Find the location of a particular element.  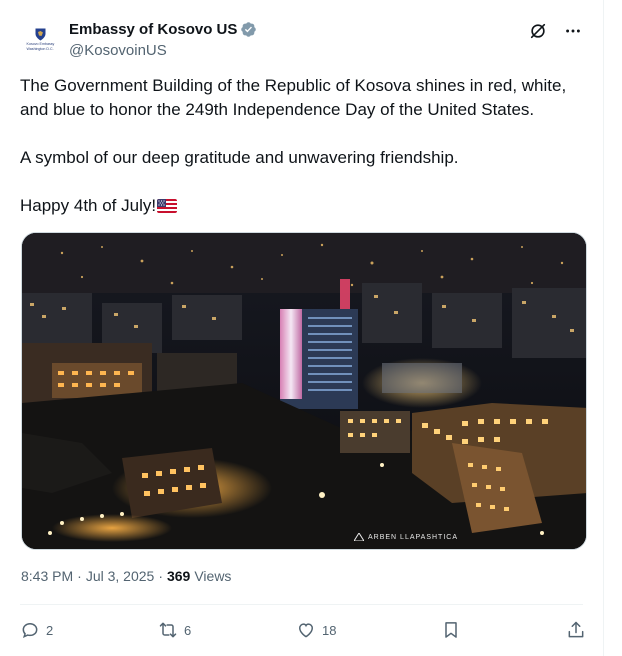

bookmark-icon is located at coordinates (451, 630).